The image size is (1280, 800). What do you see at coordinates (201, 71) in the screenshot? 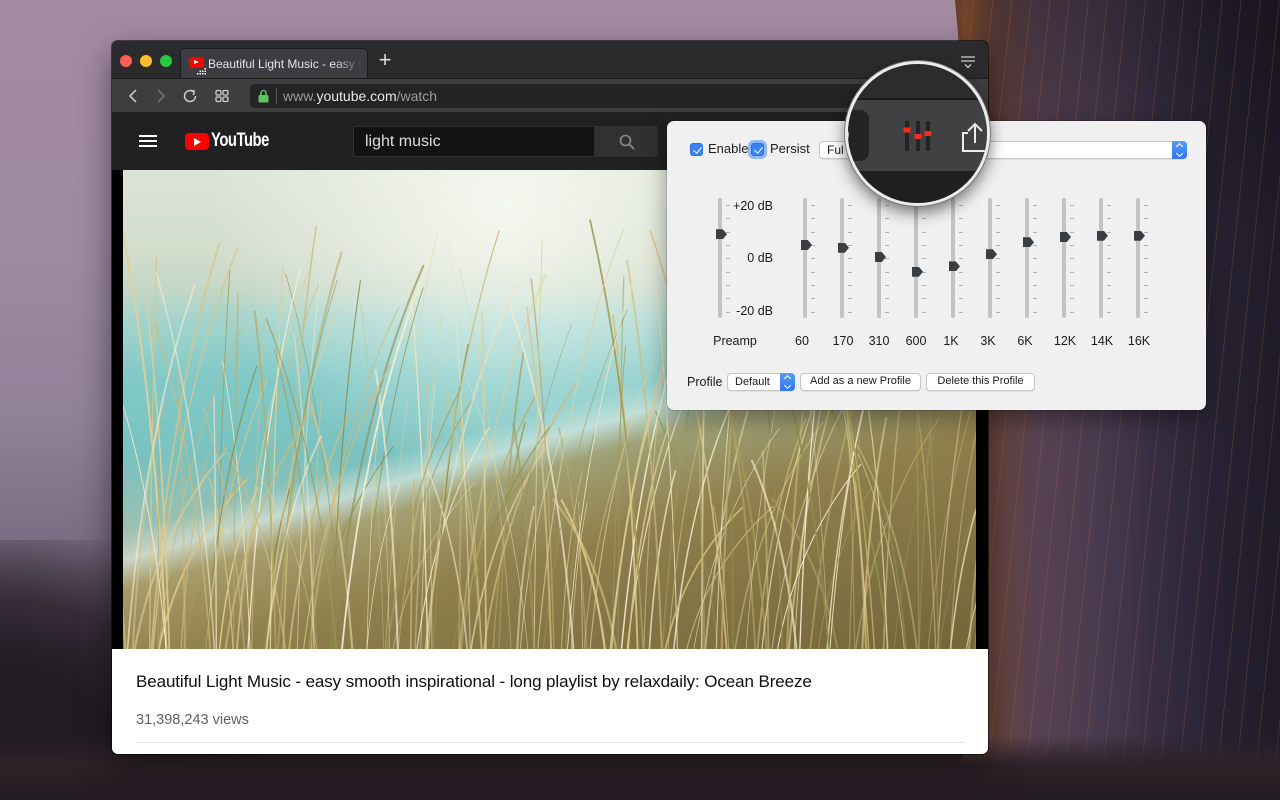
I see `audio-playing-icon` at bounding box center [201, 71].